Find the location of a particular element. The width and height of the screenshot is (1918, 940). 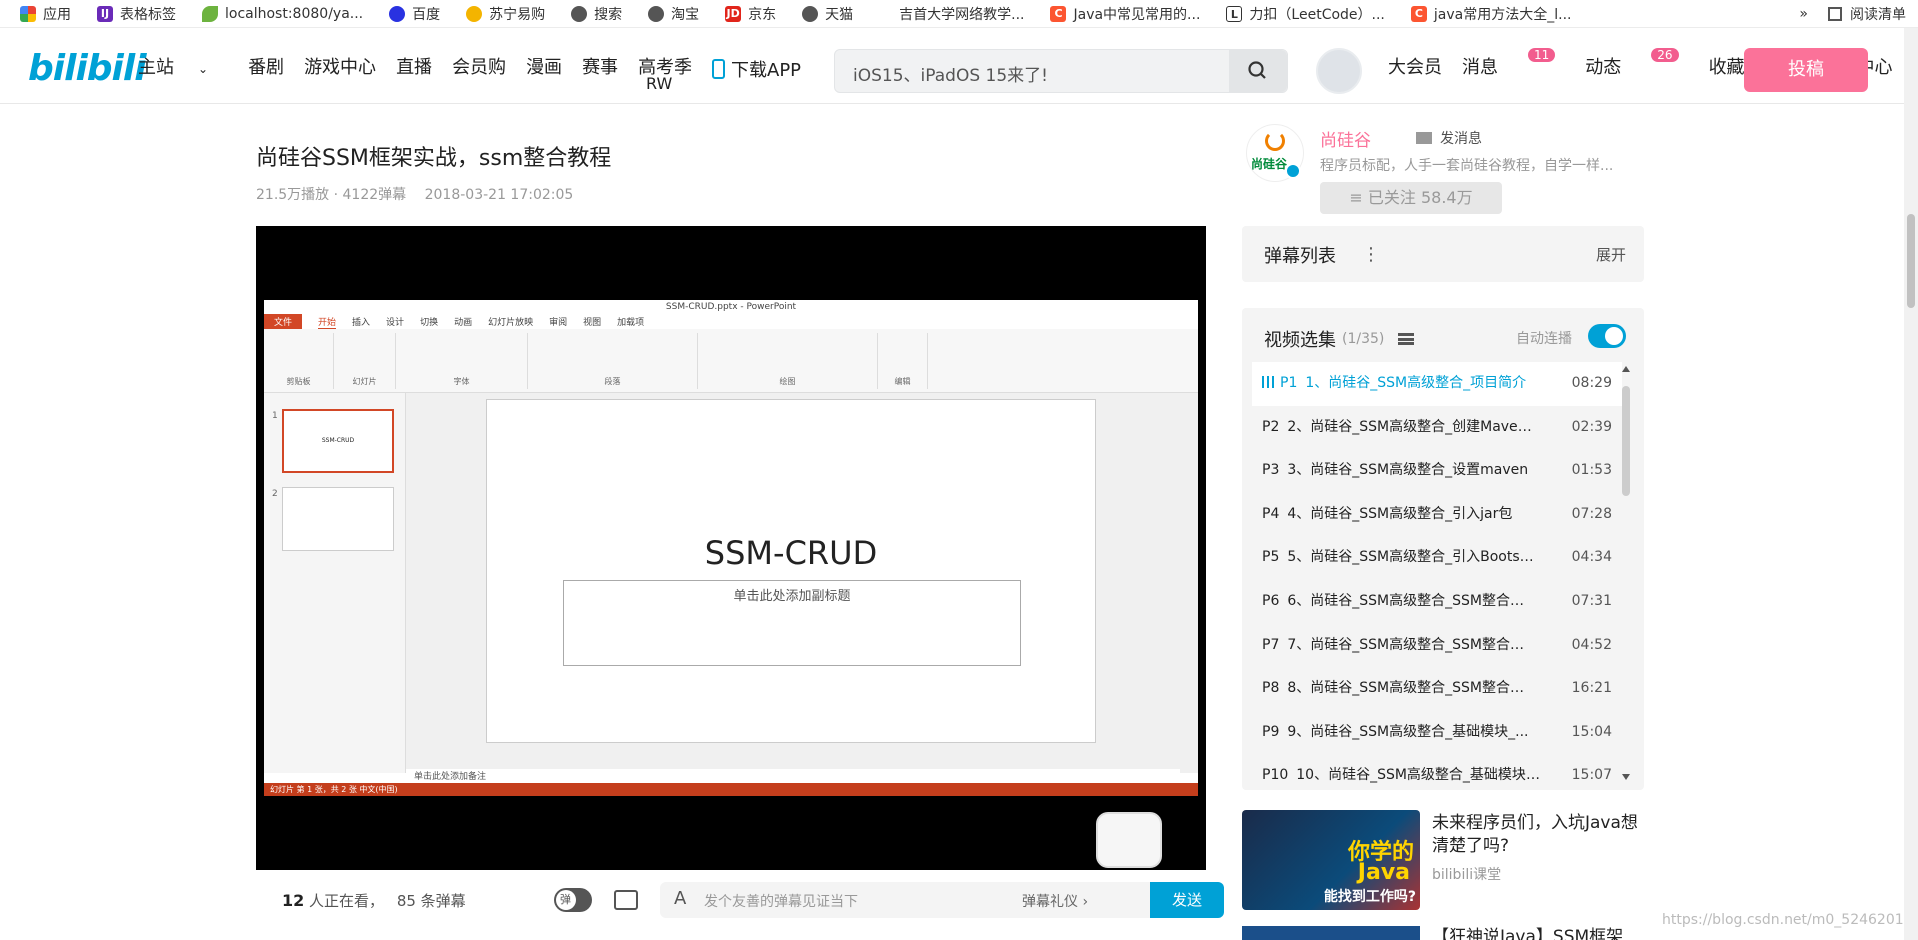

apps-grid-icon is located at coordinates (28, 13).